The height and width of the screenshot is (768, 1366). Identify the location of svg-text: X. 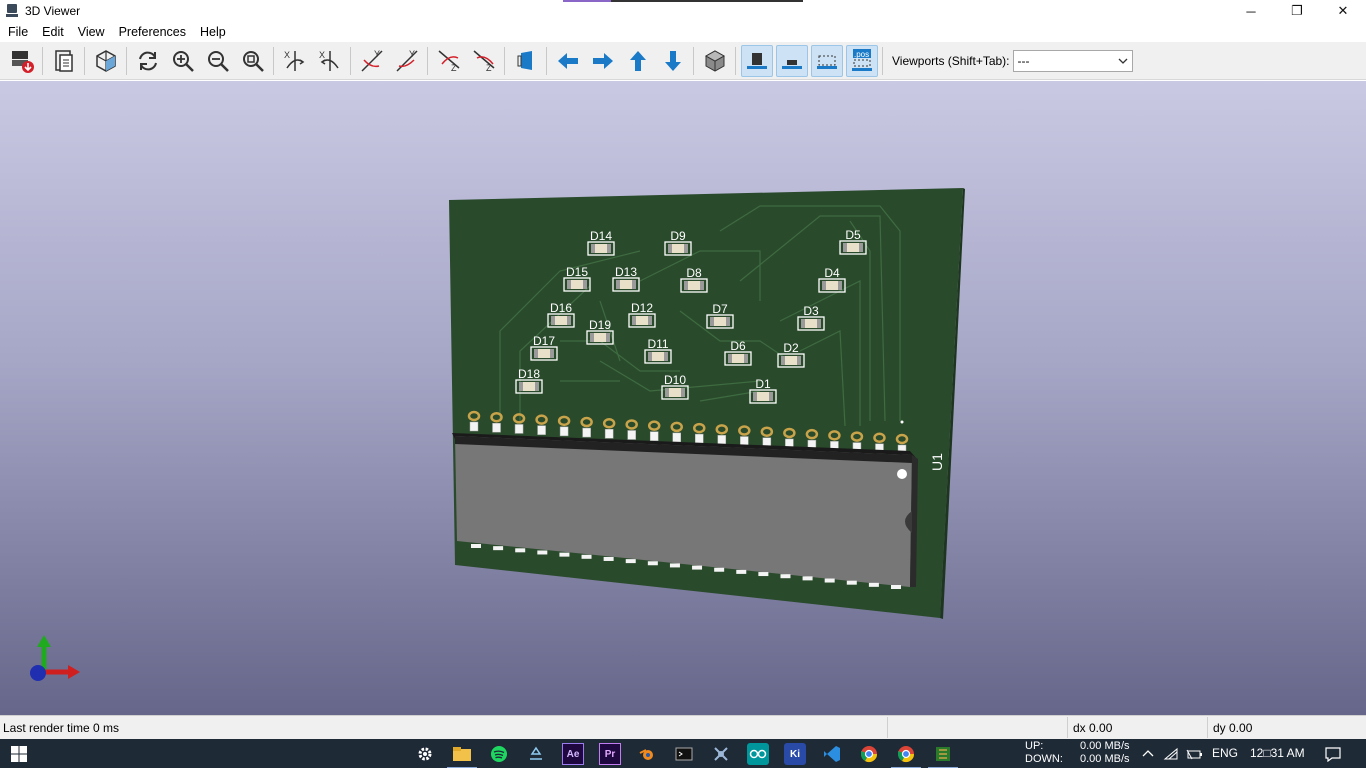
(322, 55).